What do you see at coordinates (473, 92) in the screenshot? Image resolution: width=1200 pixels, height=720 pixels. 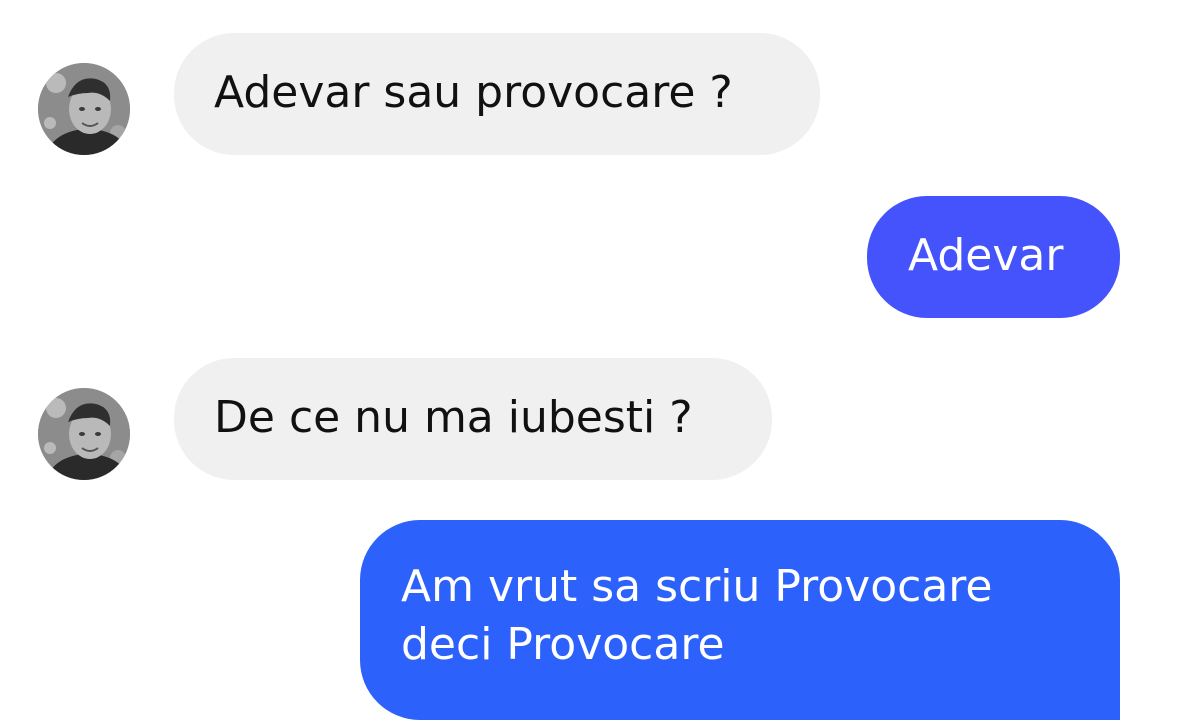 I see `message-text: Adevar sau provocare ?` at bounding box center [473, 92].